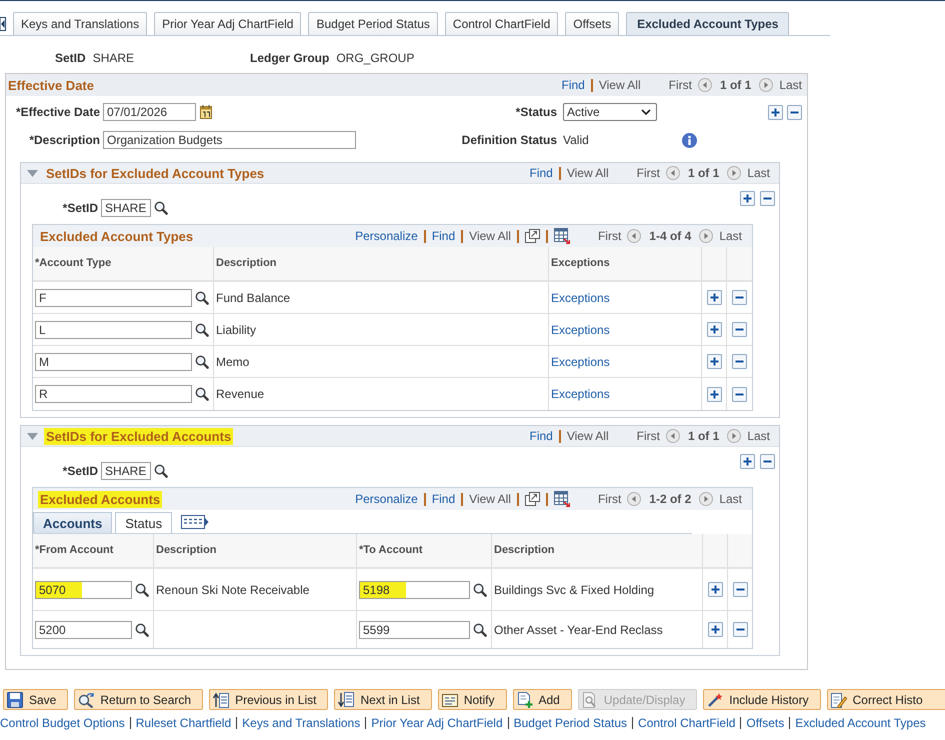  I want to click on grid-tab: Status, so click(143, 522).